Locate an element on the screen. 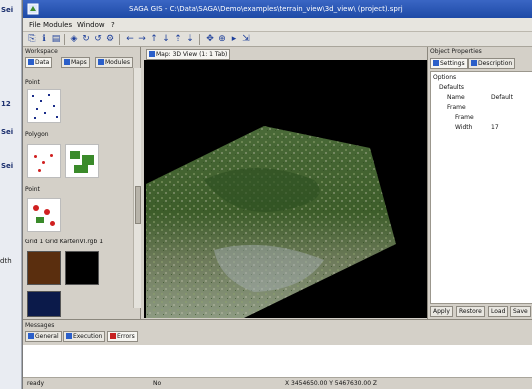 The height and width of the screenshot is (389, 532). play-icon: ▸ is located at coordinates (234, 39).